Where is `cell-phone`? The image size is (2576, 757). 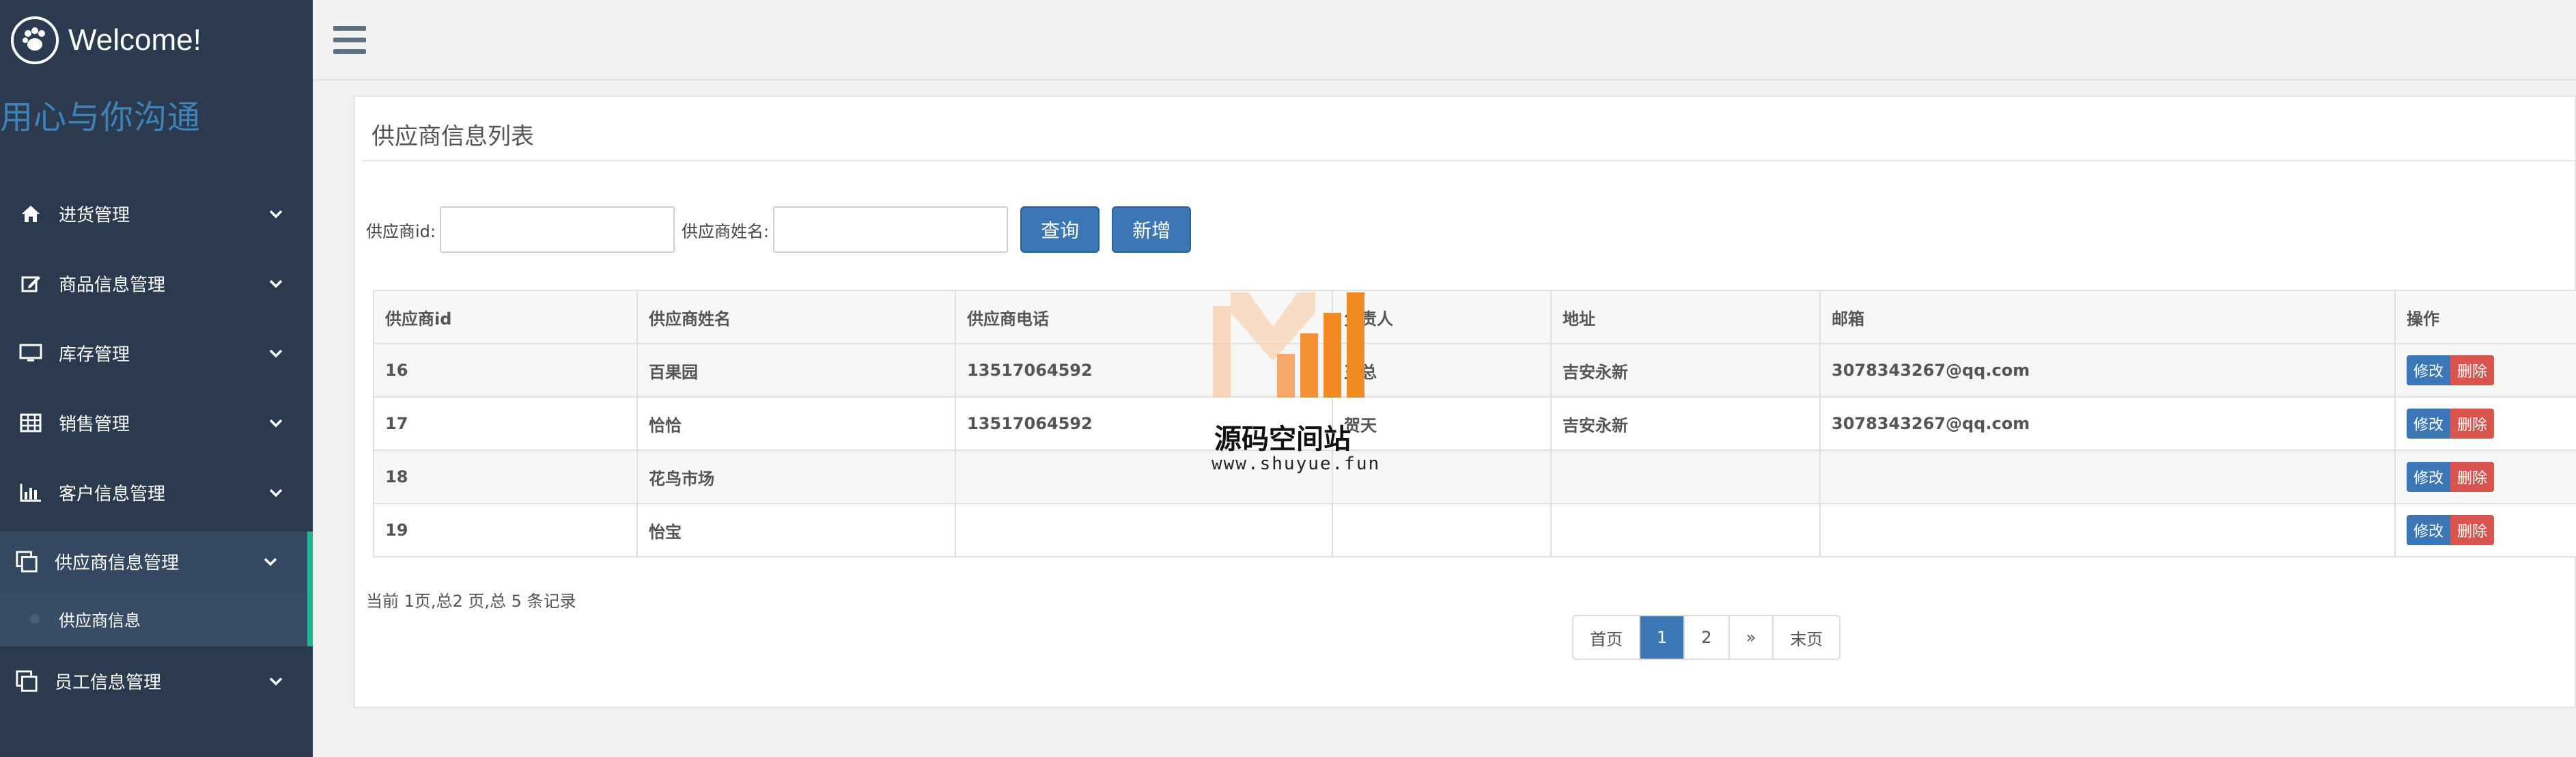
cell-phone is located at coordinates (1144, 530).